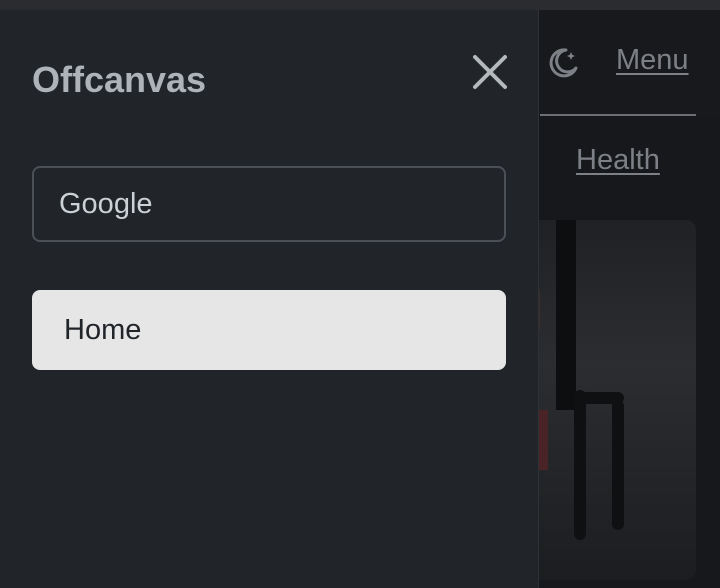 Image resolution: width=720 pixels, height=588 pixels. I want to click on search-input, so click(269, 204).